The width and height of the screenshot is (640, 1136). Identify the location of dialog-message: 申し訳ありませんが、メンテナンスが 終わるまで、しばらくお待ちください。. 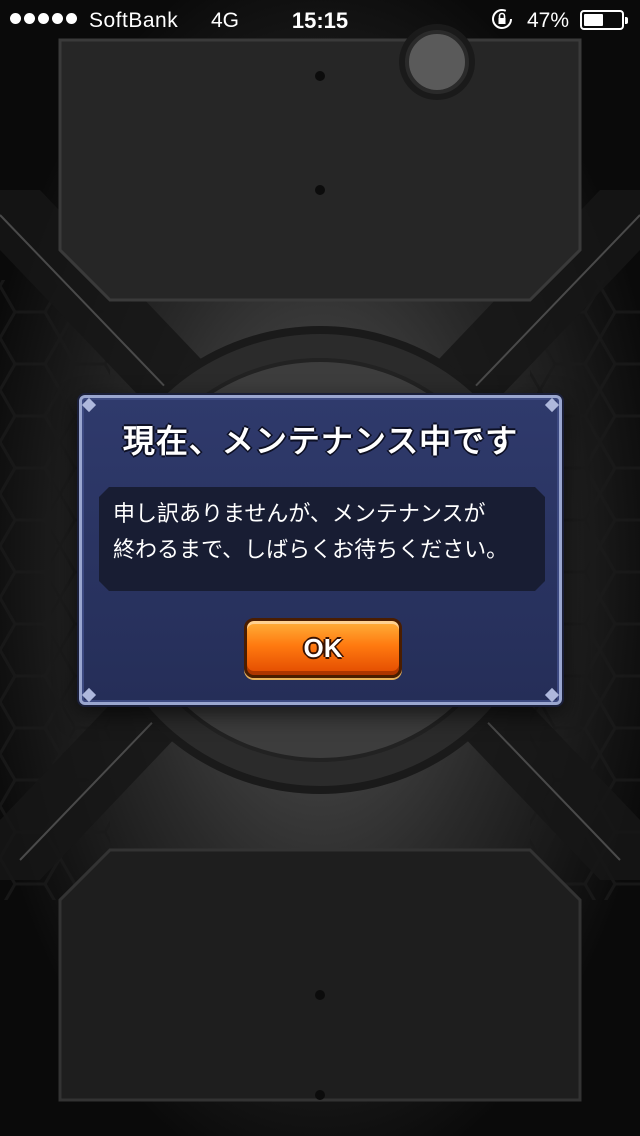
(322, 539).